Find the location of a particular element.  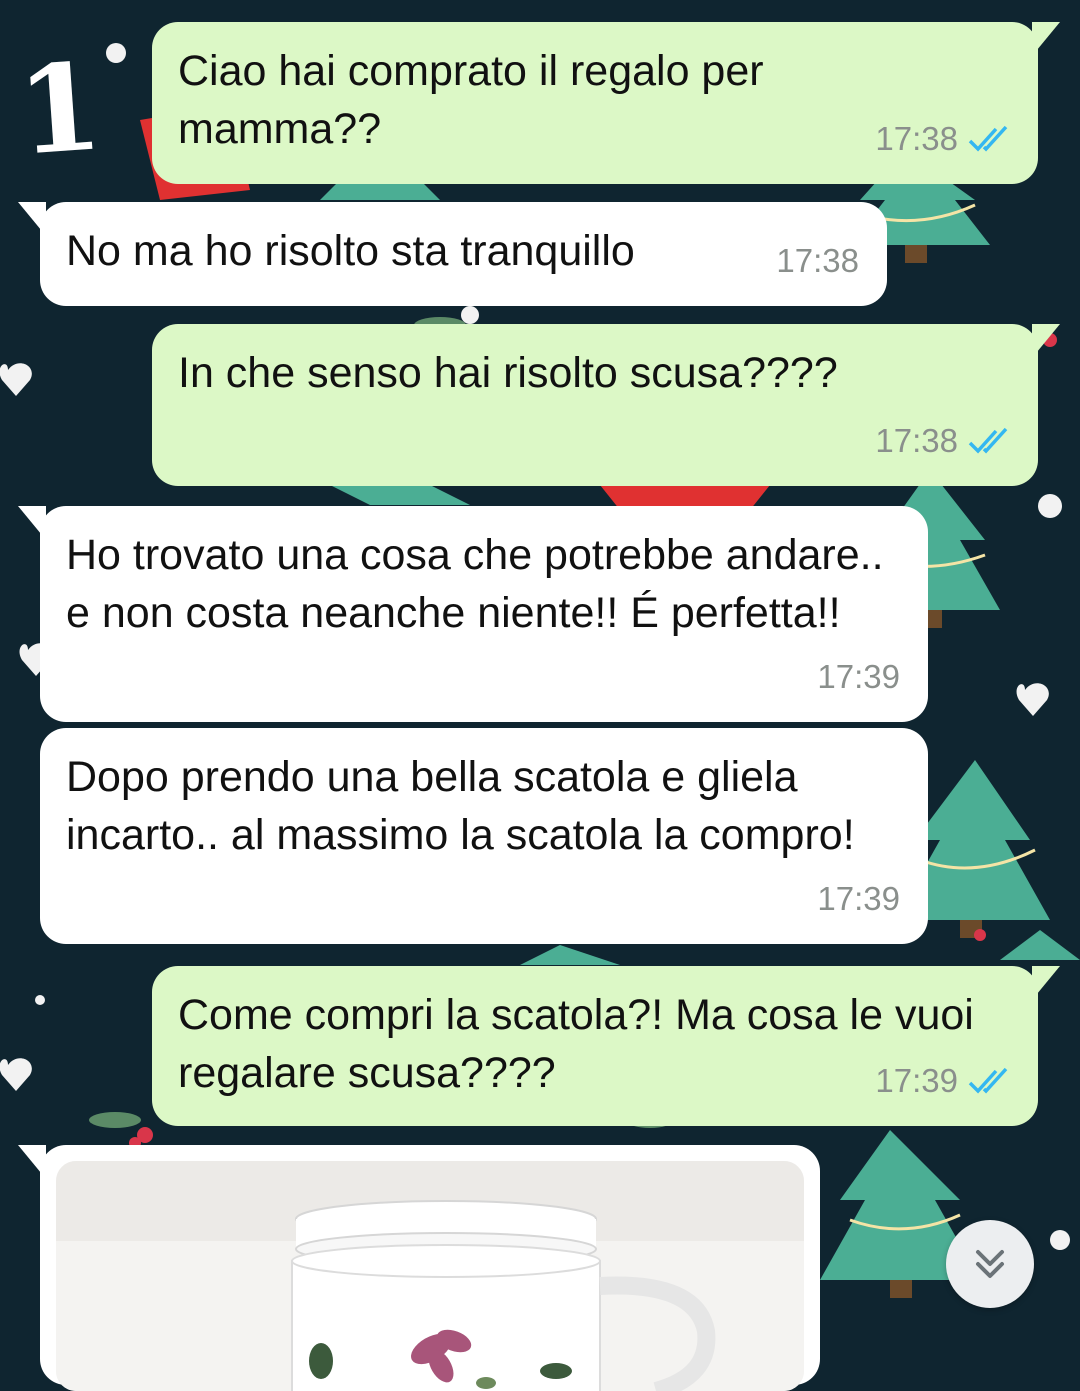

message-text: Ciao hai comprato il regalo per mamma?? is located at coordinates (471, 100).